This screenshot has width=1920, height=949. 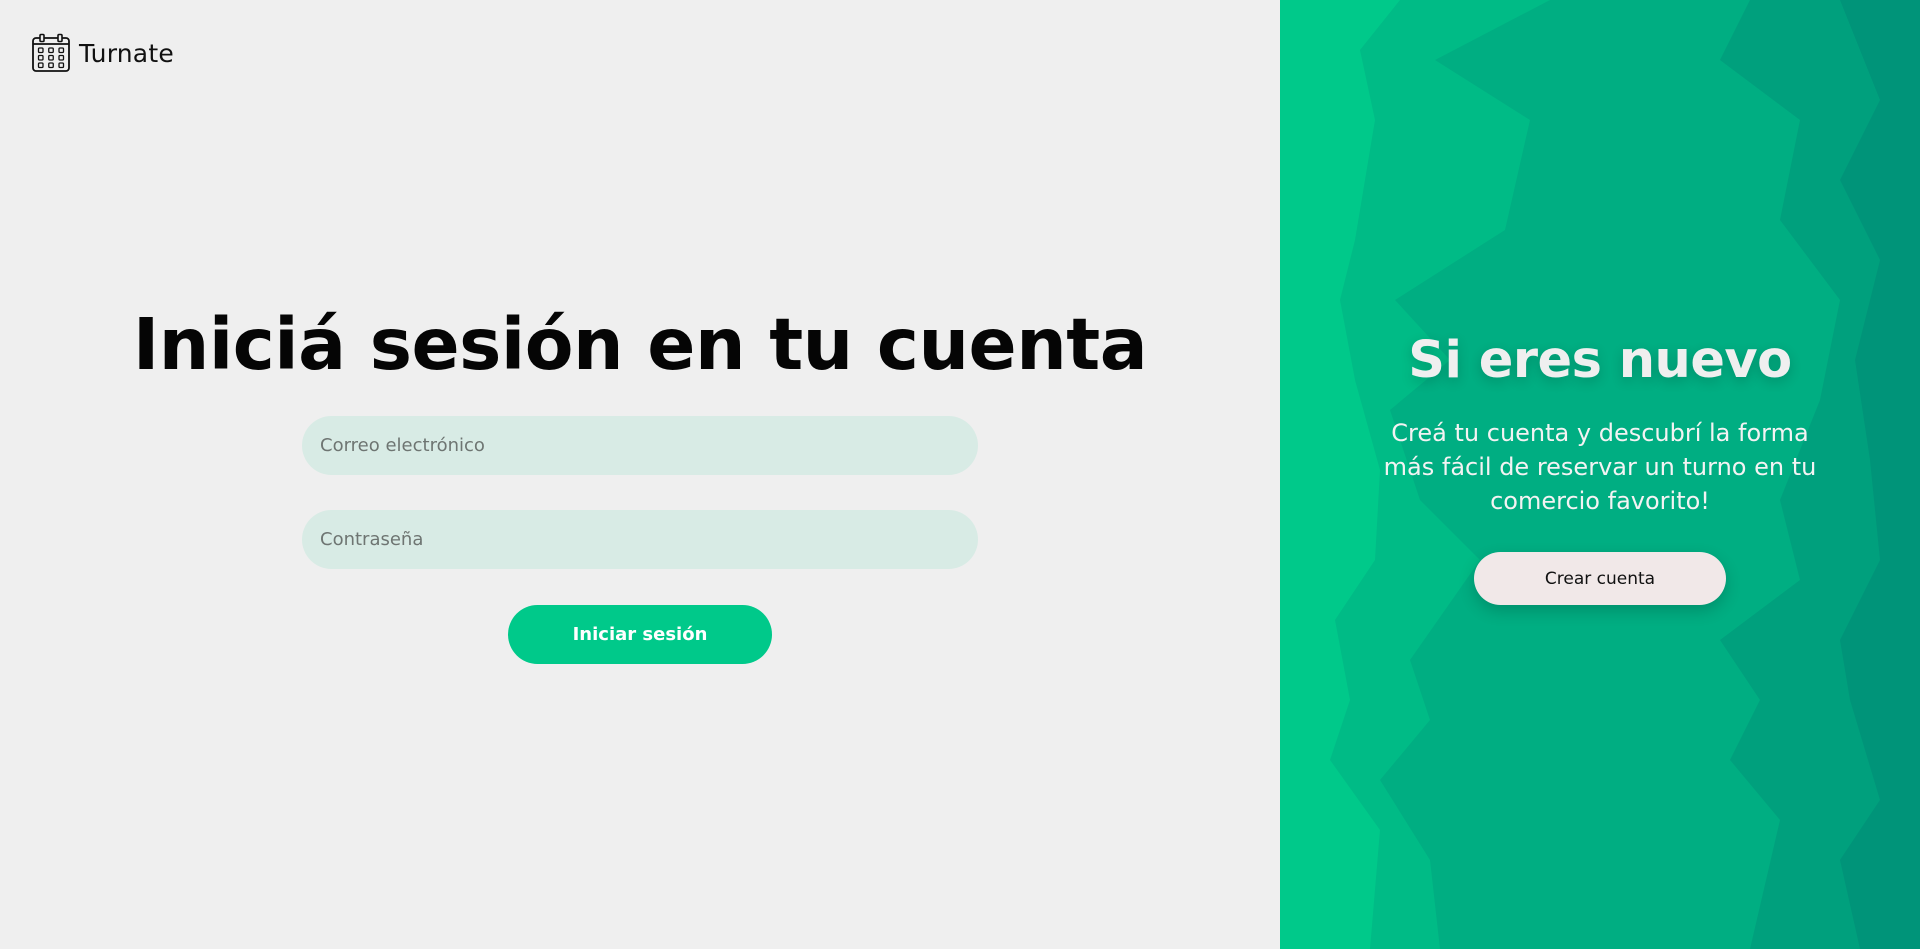 What do you see at coordinates (51, 52) in the screenshot?
I see `calendar-icon` at bounding box center [51, 52].